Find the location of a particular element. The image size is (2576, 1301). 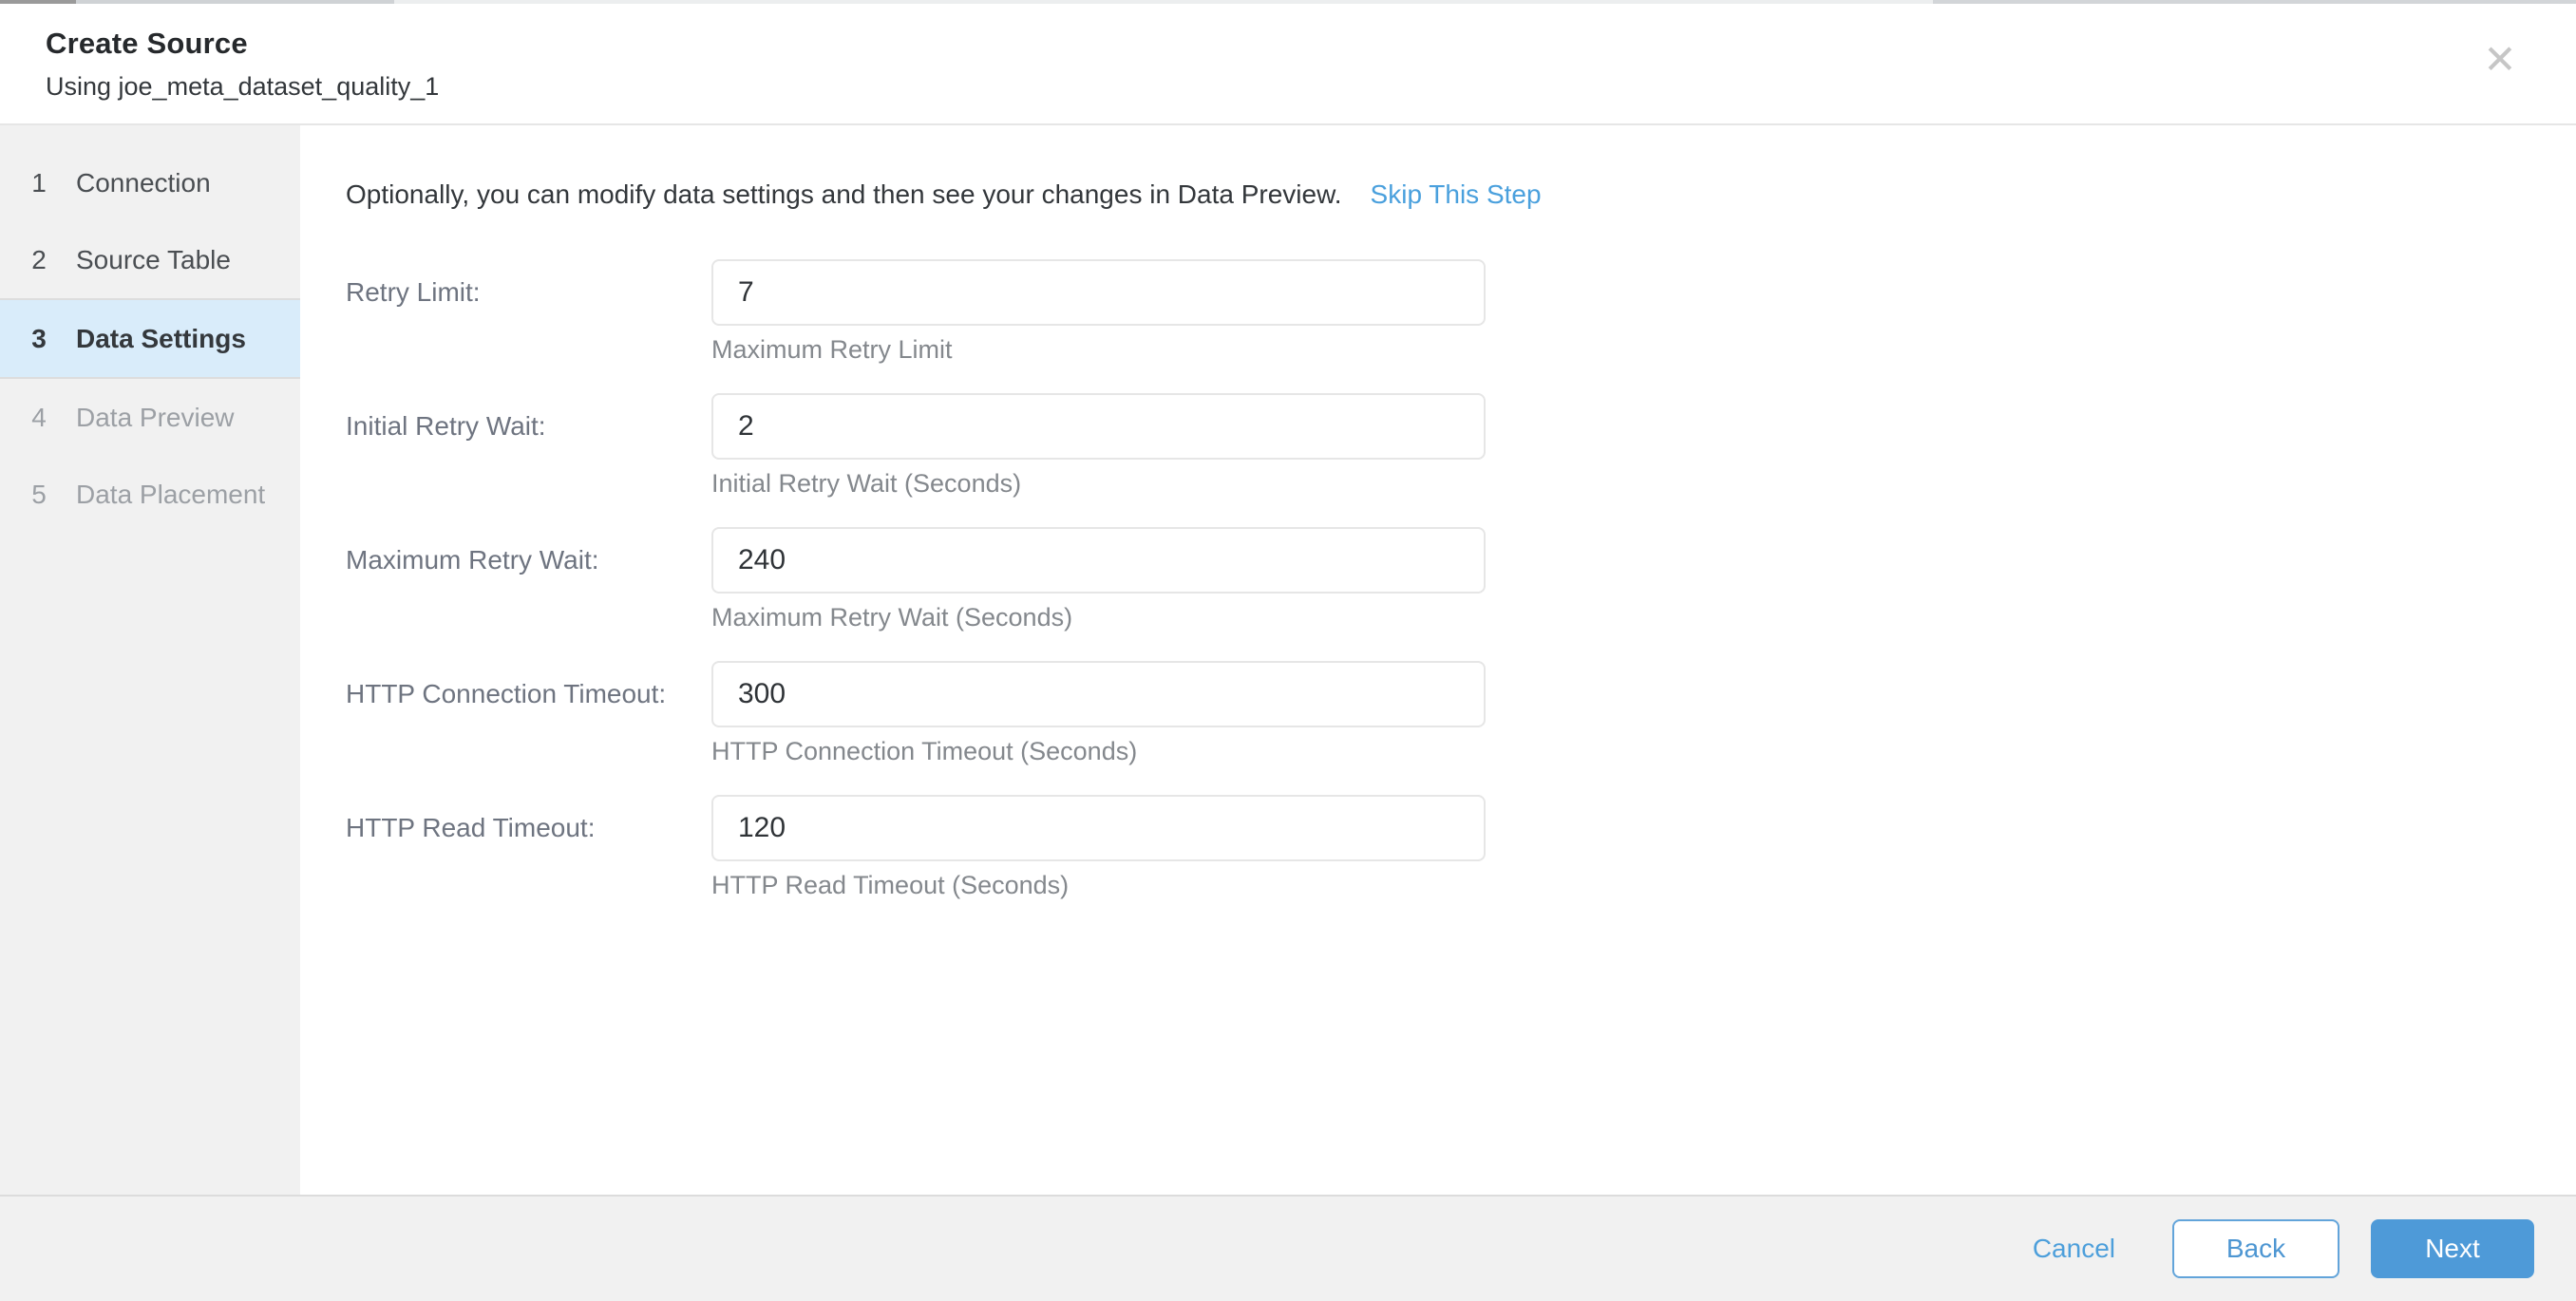

field-helper-text: Maximum Retry Limit is located at coordinates (832, 349).